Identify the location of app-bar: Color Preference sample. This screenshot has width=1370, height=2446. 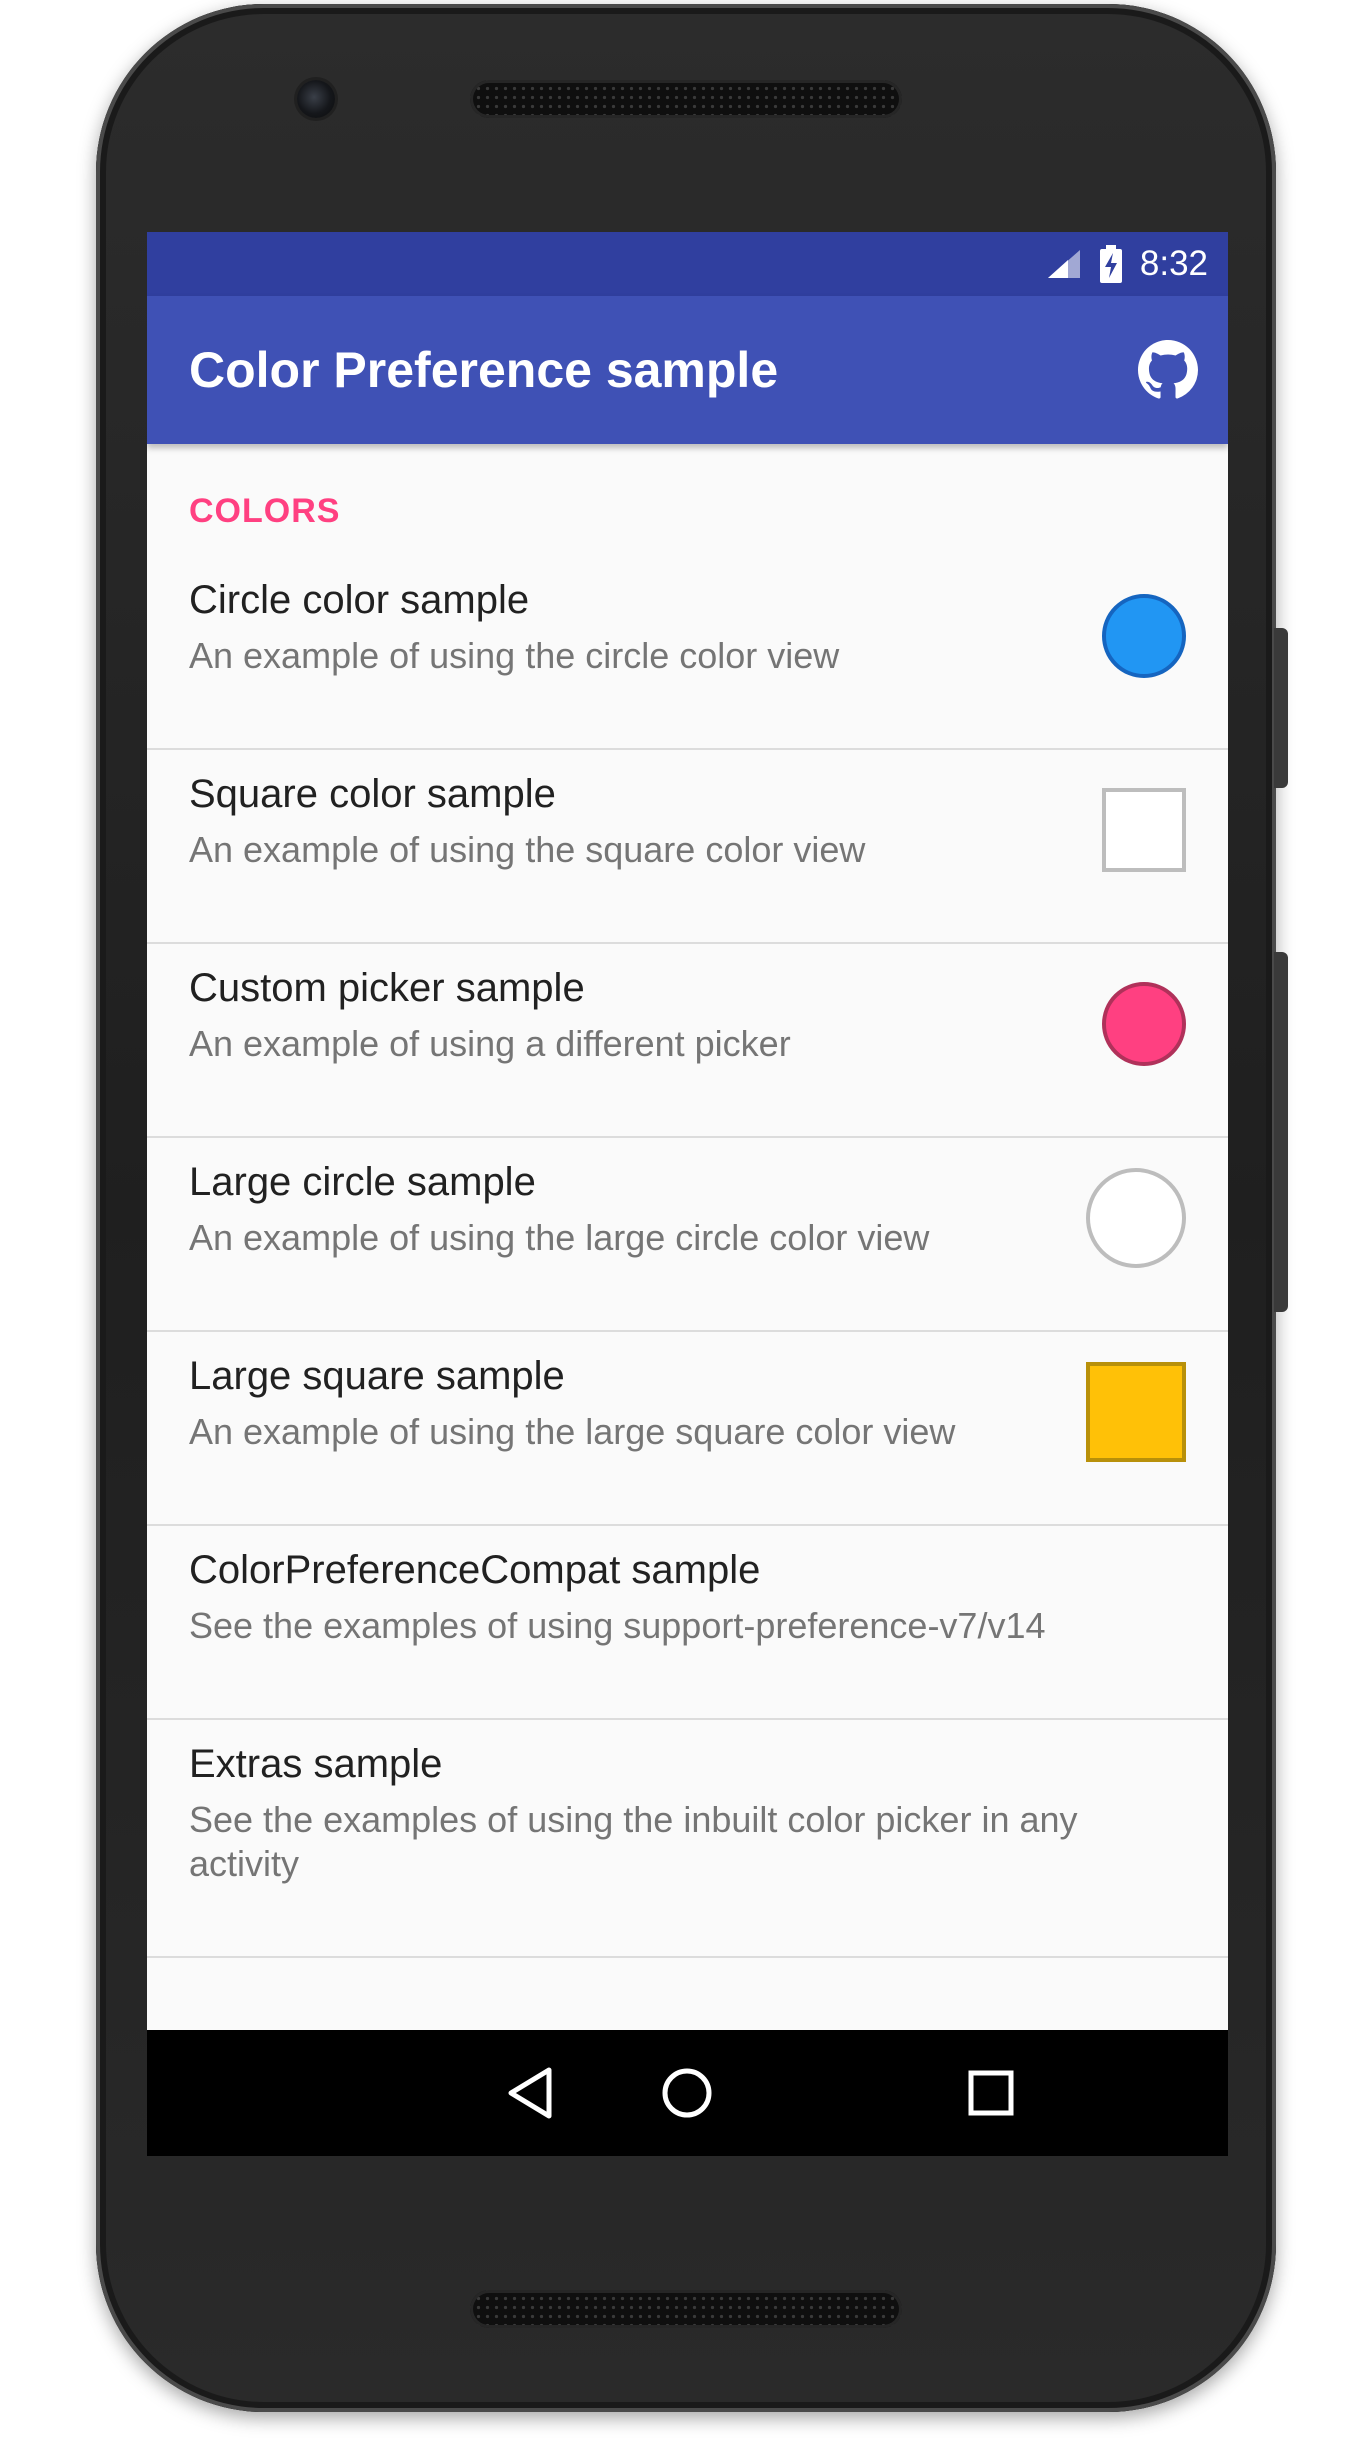
(687, 370).